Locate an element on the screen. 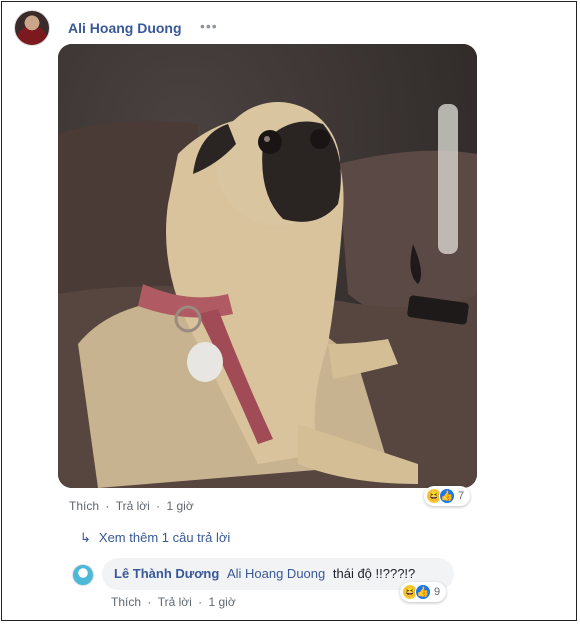 The height and width of the screenshot is (624, 580). author-name: Ali Hoang Duong is located at coordinates (125, 28).